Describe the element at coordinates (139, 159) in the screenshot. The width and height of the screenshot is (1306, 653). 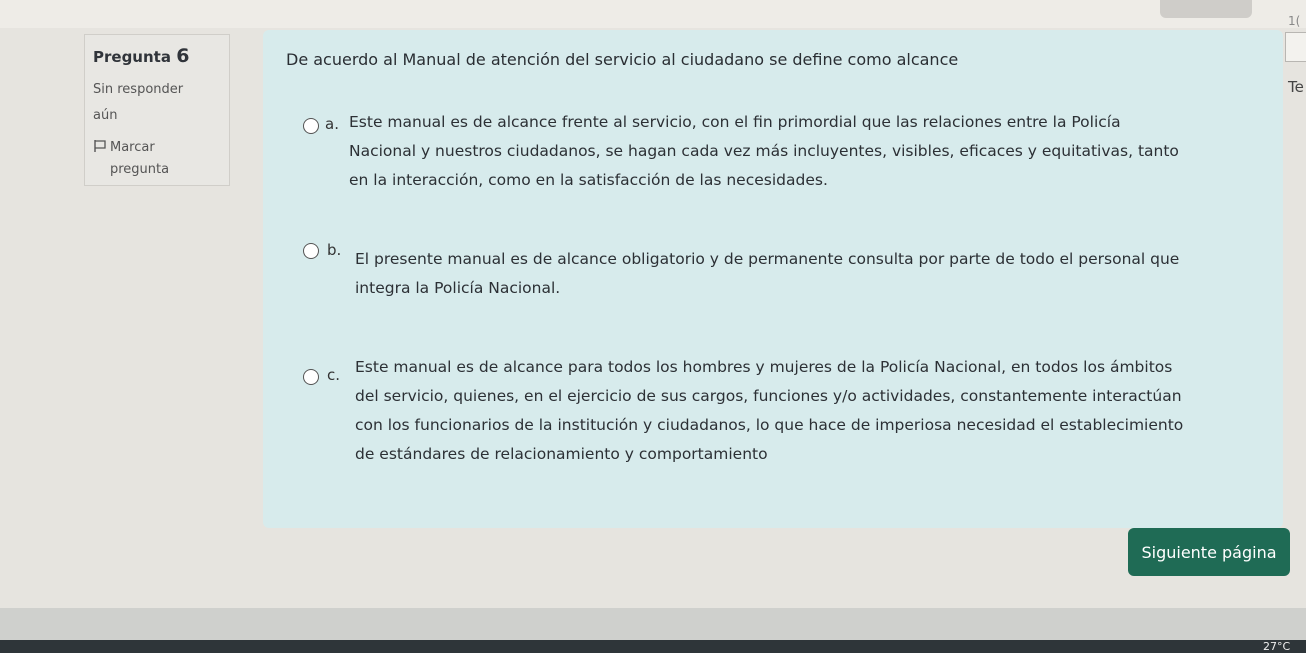
I see `flag-label: Marcar pregunta` at that location.